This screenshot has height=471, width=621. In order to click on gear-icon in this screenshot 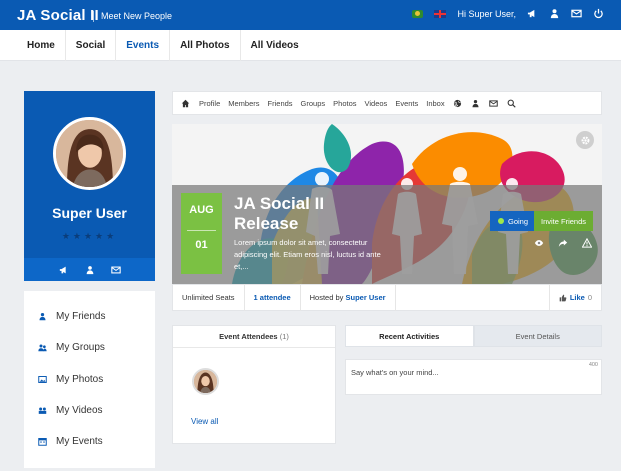, I will do `click(585, 140)`.